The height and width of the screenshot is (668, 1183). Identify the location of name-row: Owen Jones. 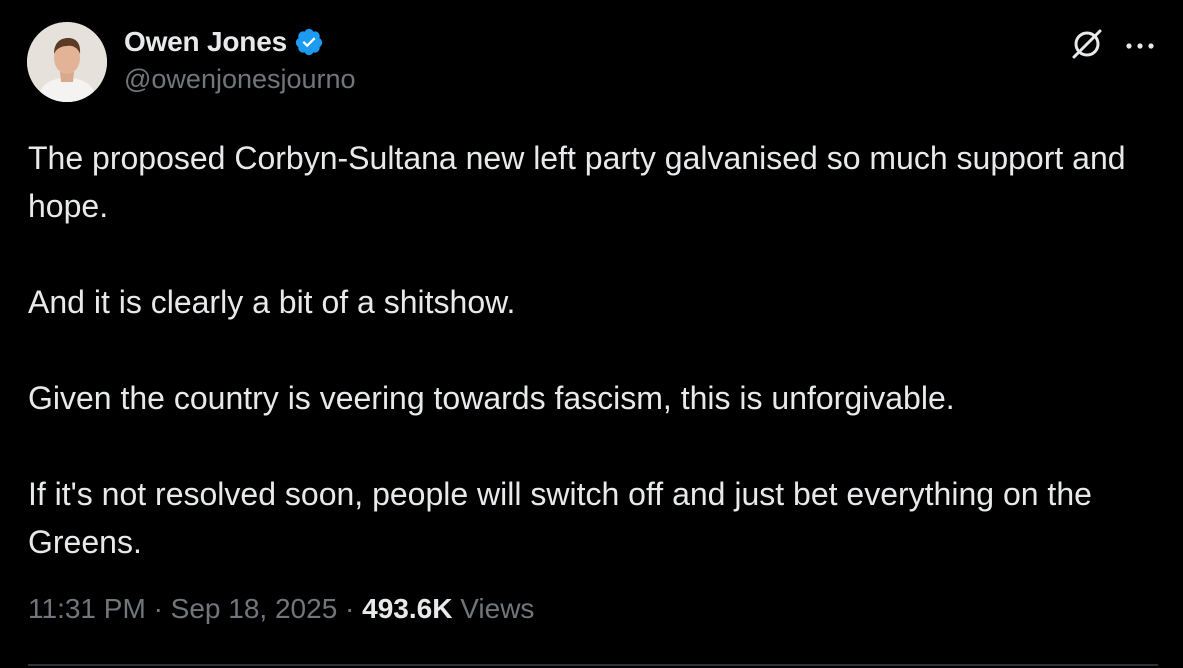
(240, 42).